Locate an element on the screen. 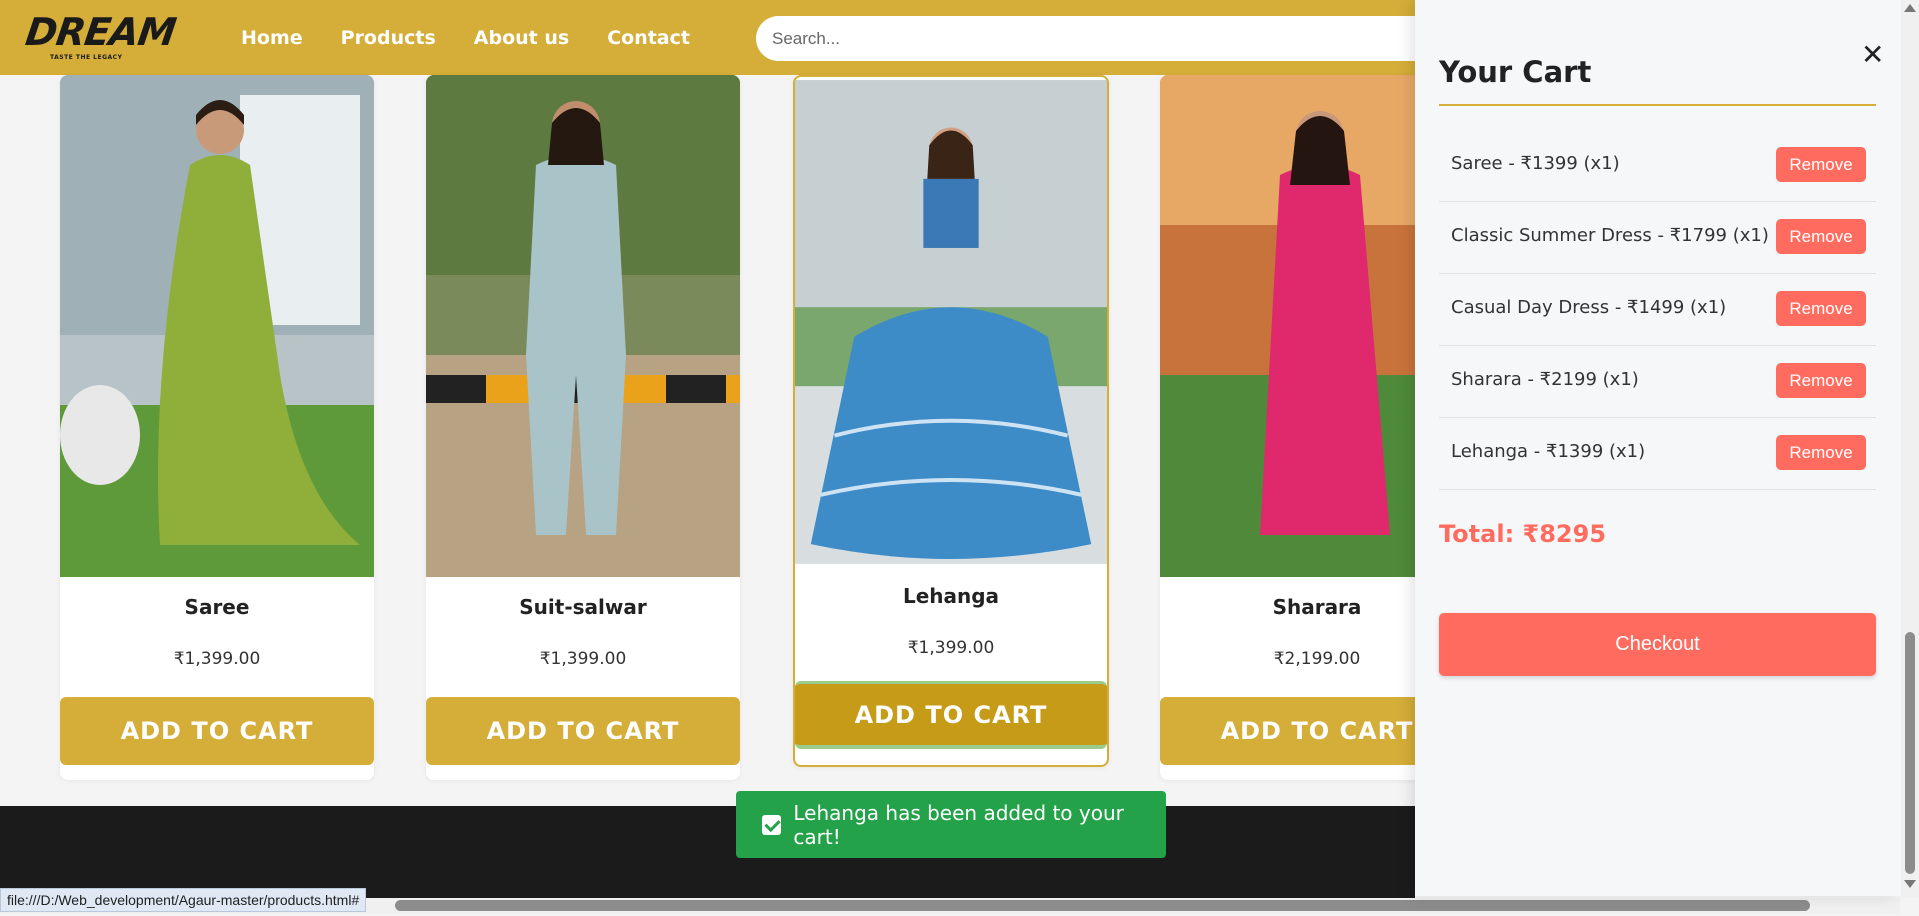  scroll-up-icon is located at coordinates (1910, 8).